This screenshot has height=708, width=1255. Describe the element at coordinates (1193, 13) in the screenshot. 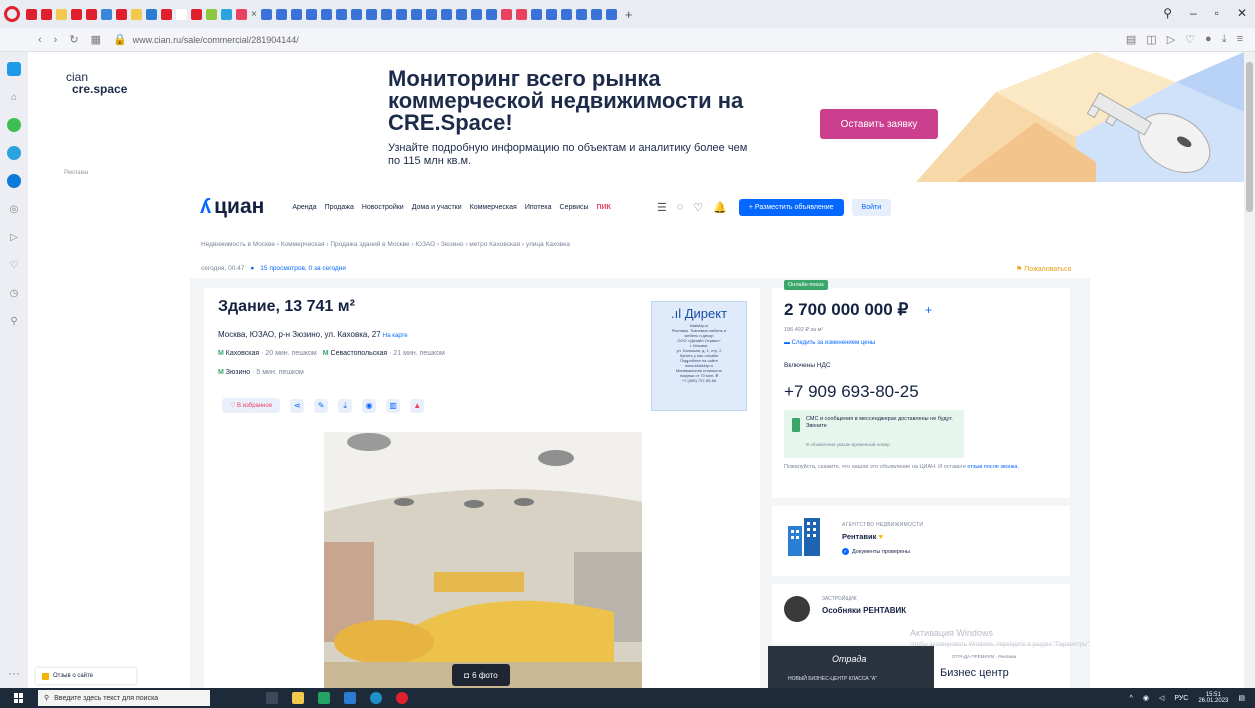

I see `minimize-icon: –` at that location.